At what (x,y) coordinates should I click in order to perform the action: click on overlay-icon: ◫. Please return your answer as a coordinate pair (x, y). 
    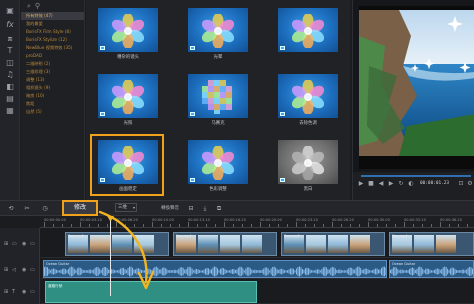
    Looking at the image, I should click on (10, 62).